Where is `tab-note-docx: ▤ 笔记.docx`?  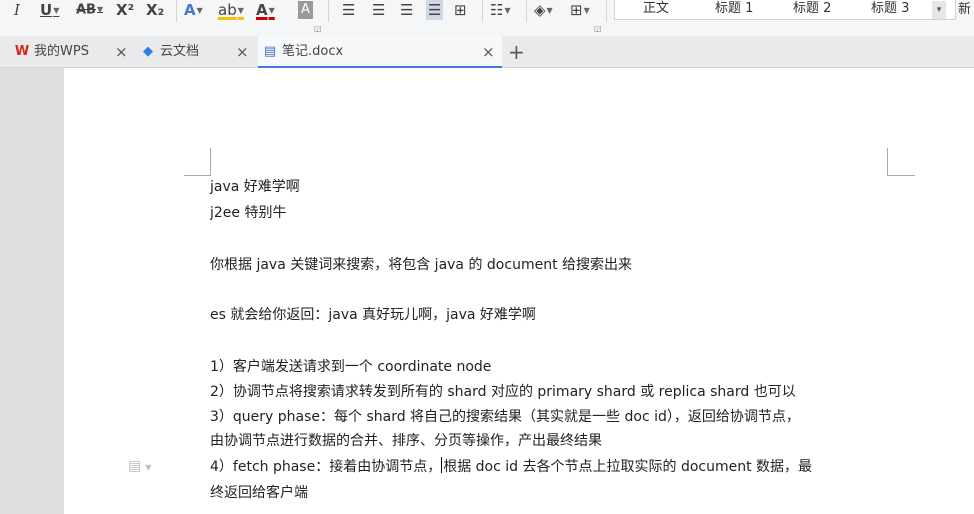 tab-note-docx: ▤ 笔记.docx is located at coordinates (380, 52).